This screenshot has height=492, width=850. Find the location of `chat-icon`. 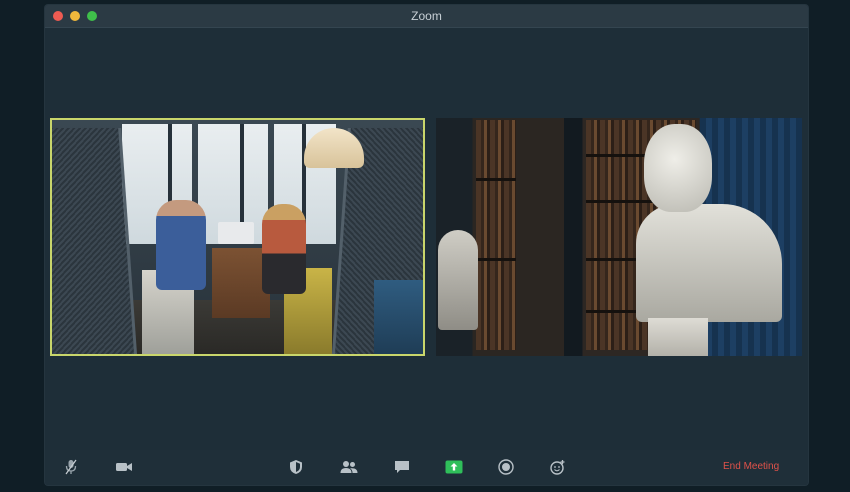

chat-icon is located at coordinates (402, 467).